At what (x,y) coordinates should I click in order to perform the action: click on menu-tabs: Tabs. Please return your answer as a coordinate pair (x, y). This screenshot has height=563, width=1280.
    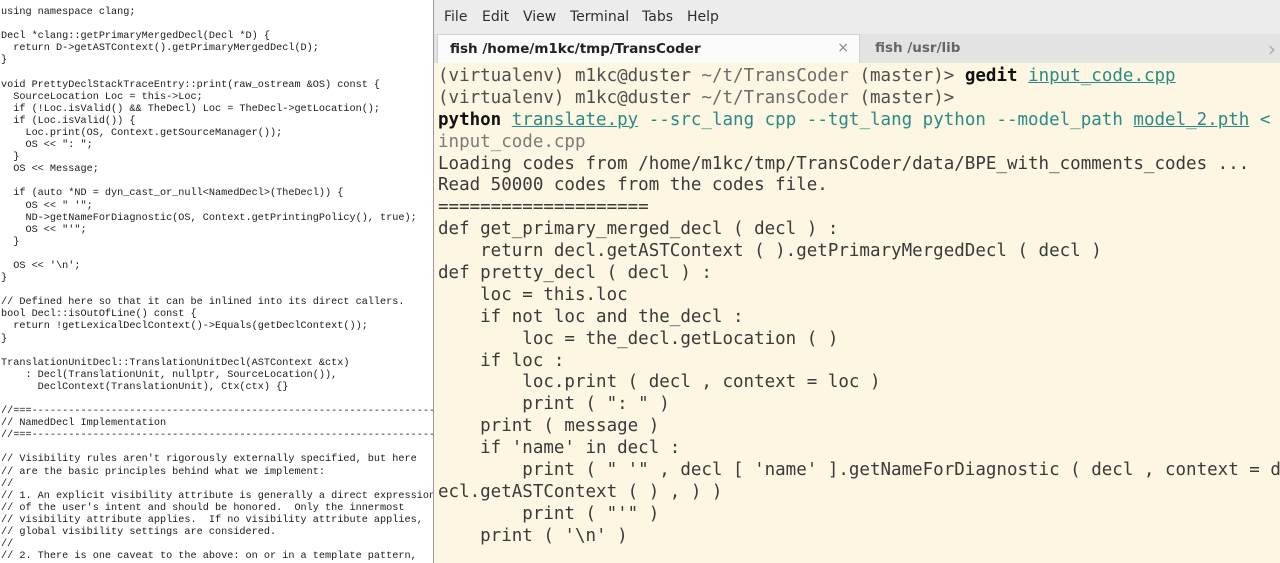
    Looking at the image, I should click on (657, 17).